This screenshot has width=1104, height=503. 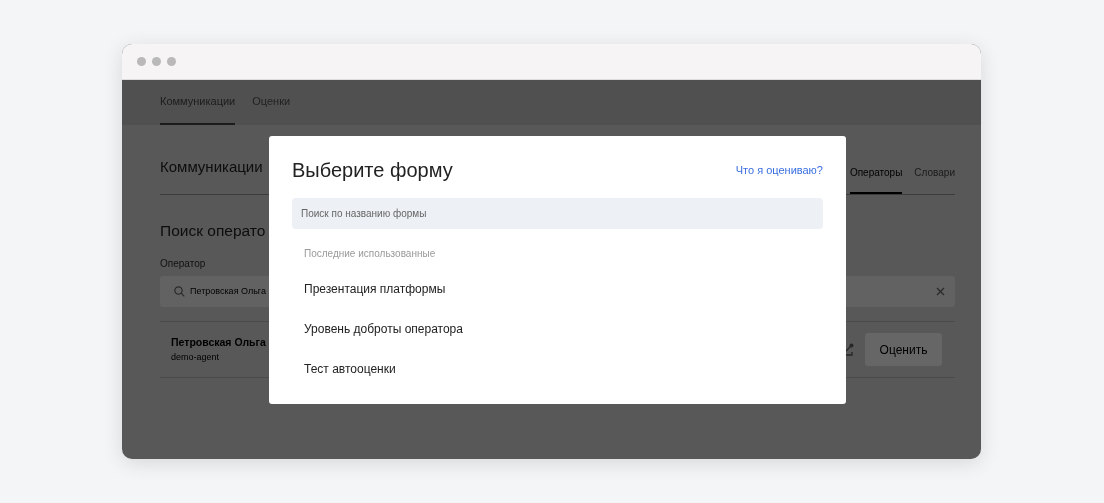 I want to click on form-item: Презентация платформы, so click(x=557, y=289).